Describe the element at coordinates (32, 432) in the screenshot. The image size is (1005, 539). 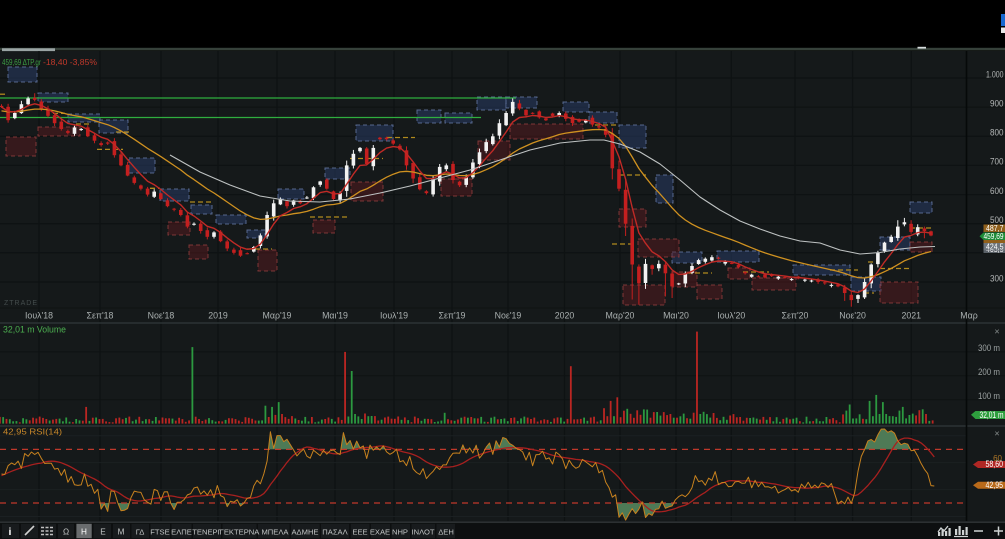
I see `svg-text: 42,95 RSI(14)` at that location.